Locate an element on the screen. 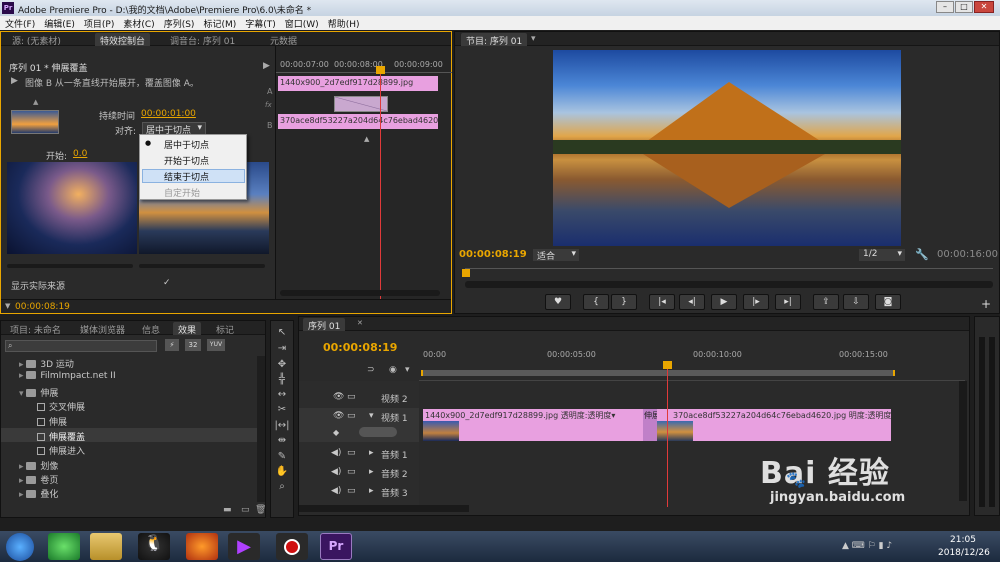 Image resolution: width=1000 pixels, height=562 pixels. tab-metadata: 元数据 is located at coordinates (283, 40).